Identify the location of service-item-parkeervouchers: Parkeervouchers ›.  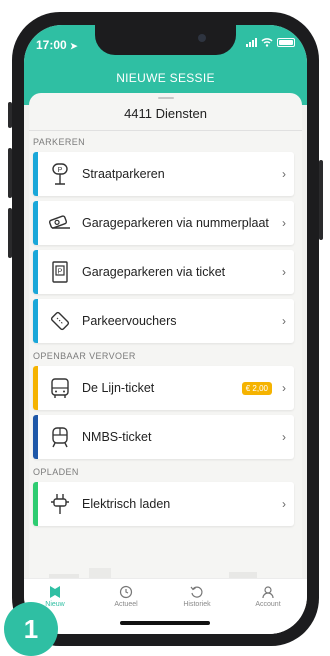
(163, 321).